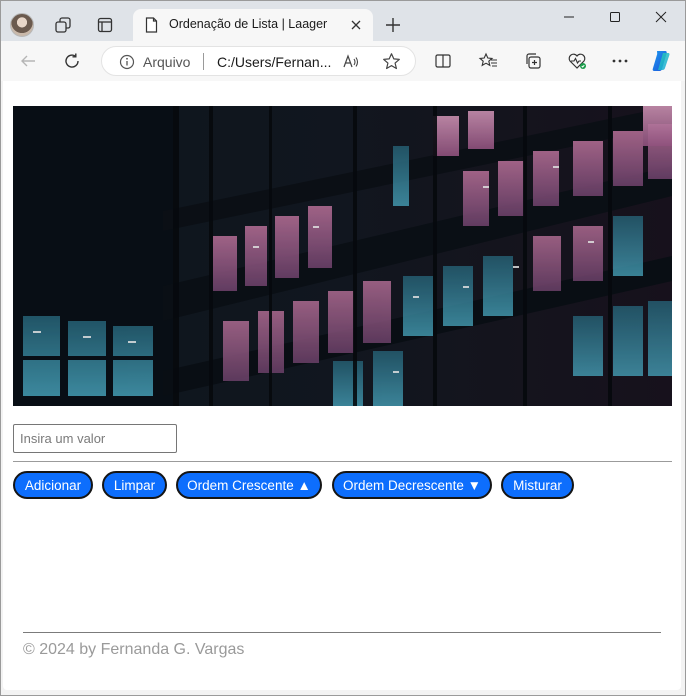 This screenshot has height=696, width=686. I want to click on address-scheme-label: Arquivo, so click(167, 62).